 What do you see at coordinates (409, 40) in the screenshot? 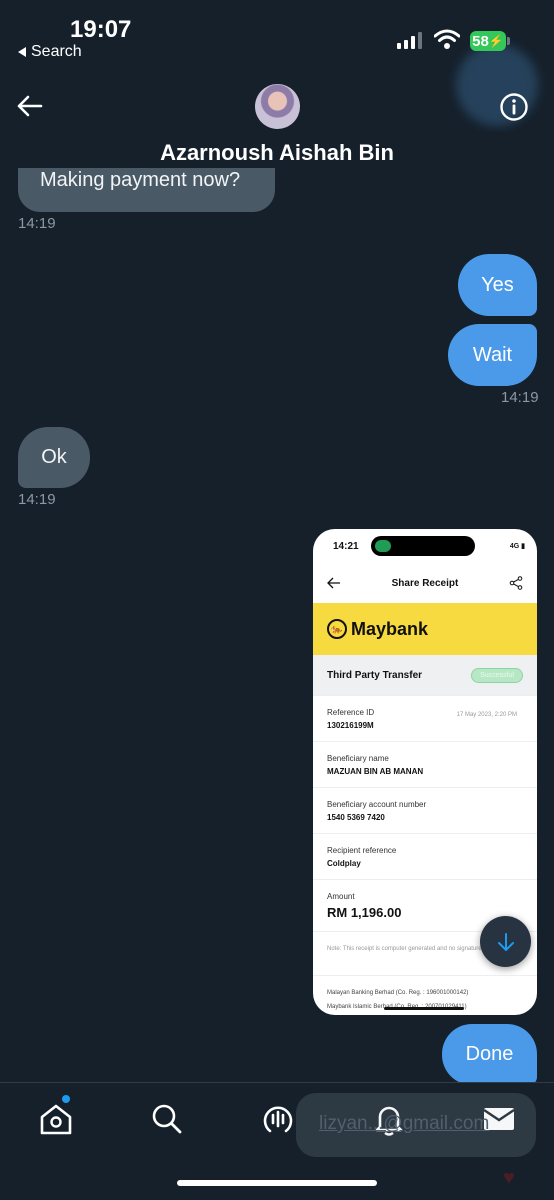
I see `cellular-signal-icon` at bounding box center [409, 40].